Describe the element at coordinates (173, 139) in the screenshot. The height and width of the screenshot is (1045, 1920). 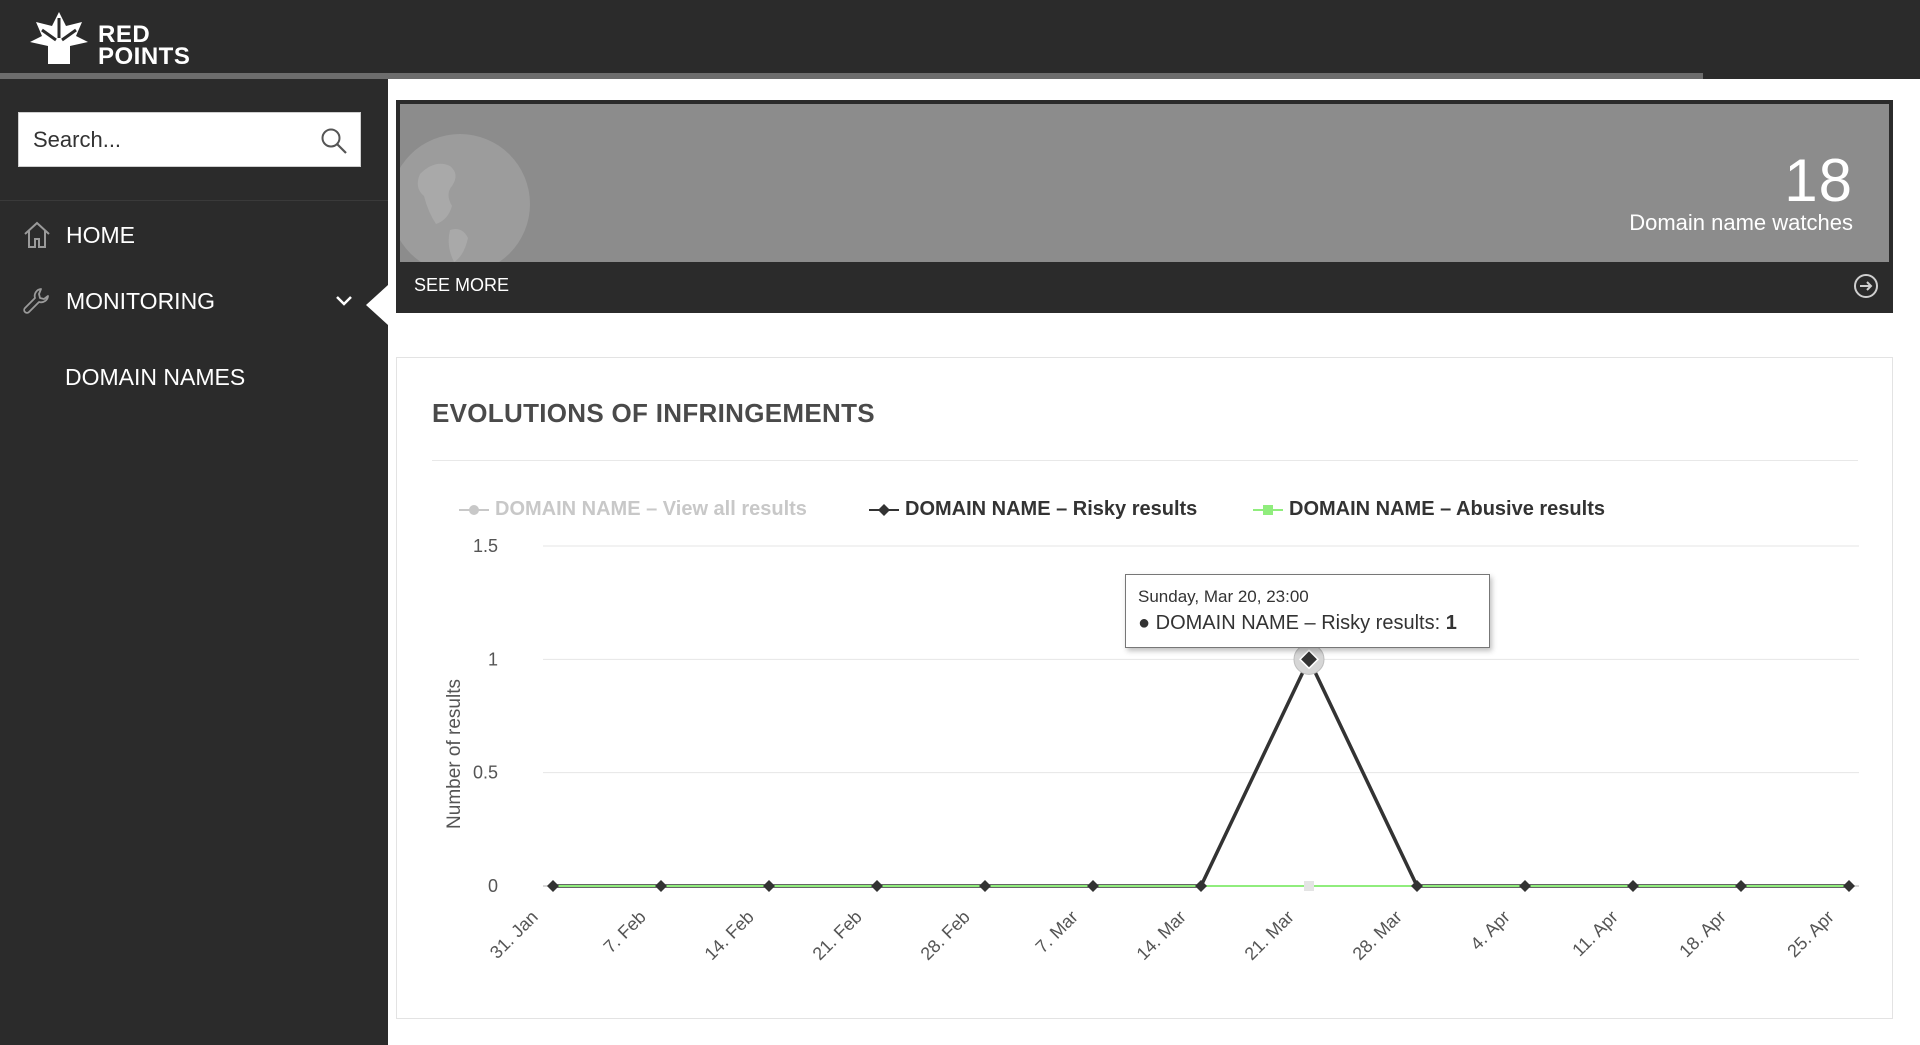
I see `search-input` at that location.